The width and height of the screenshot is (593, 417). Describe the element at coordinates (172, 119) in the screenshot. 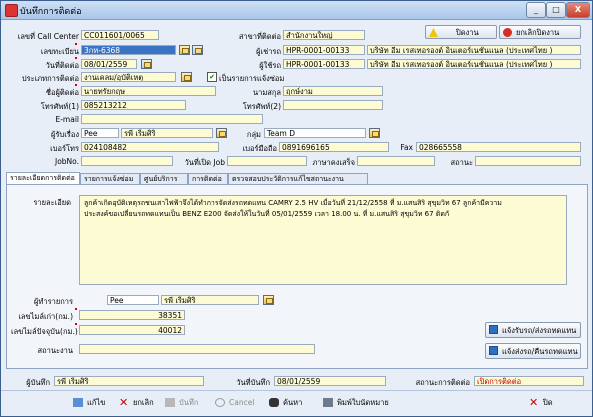

I see `email-field` at that location.